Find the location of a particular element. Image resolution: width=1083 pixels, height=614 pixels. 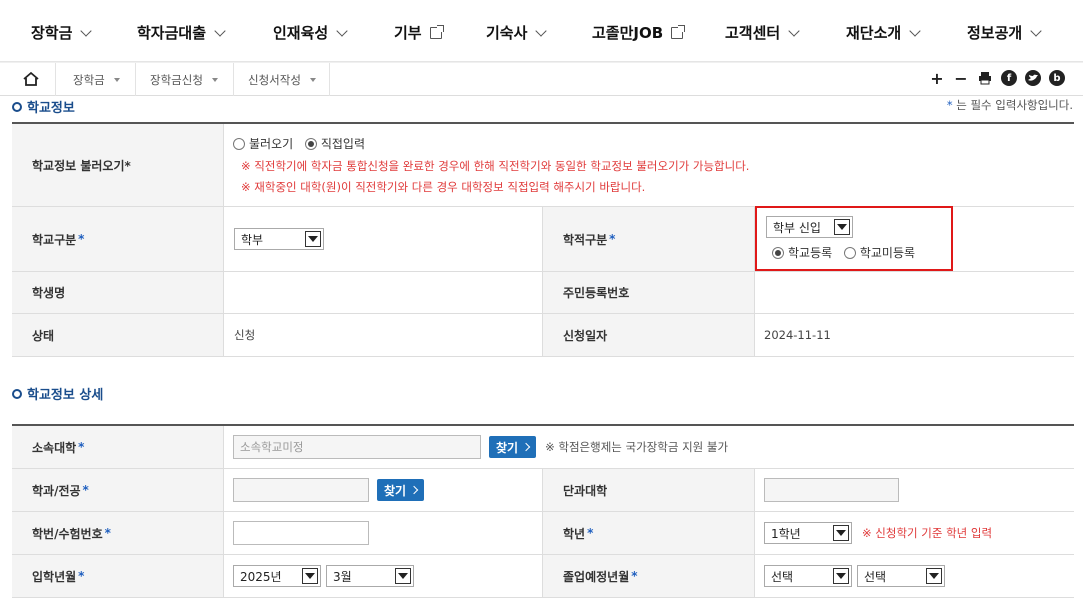

home-button is located at coordinates (28, 79).